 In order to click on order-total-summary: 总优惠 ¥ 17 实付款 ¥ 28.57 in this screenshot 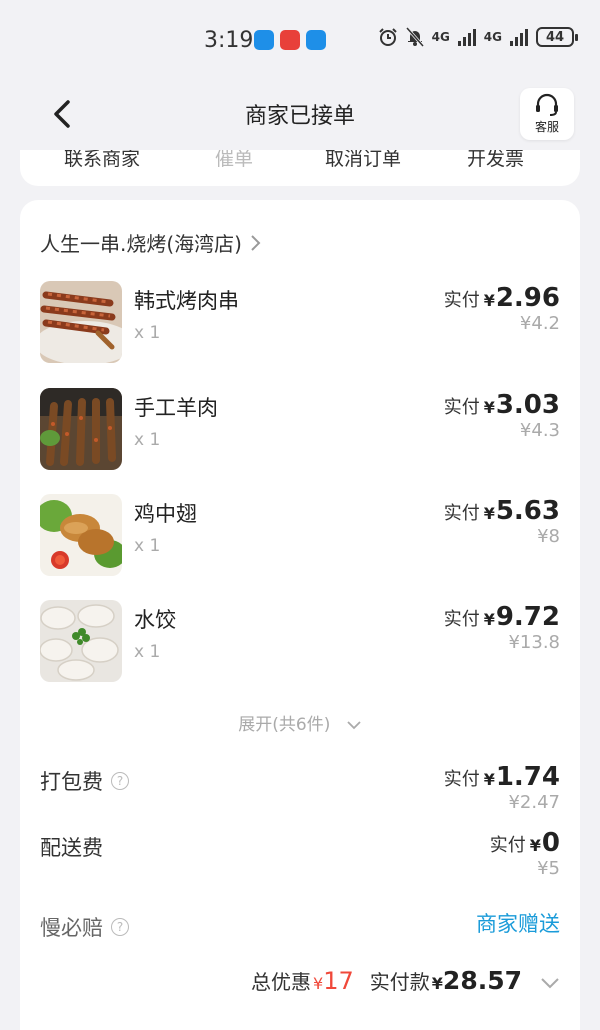, I will do `click(405, 980)`.